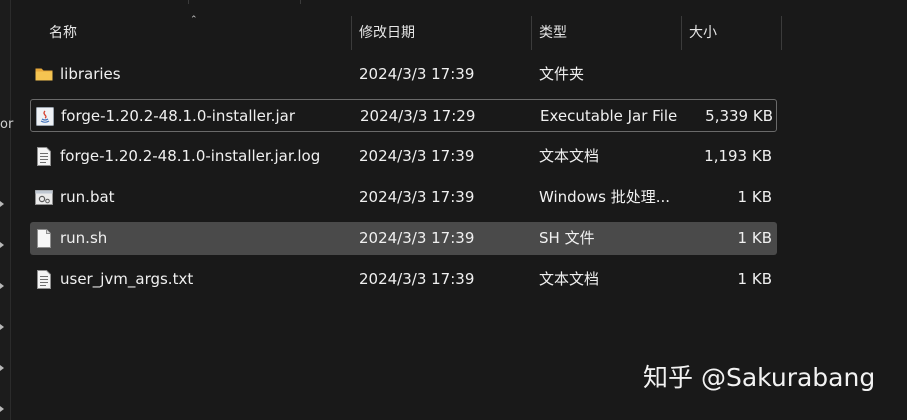 The height and width of the screenshot is (420, 907). What do you see at coordinates (87, 197) in the screenshot?
I see `file-name: run.bat` at bounding box center [87, 197].